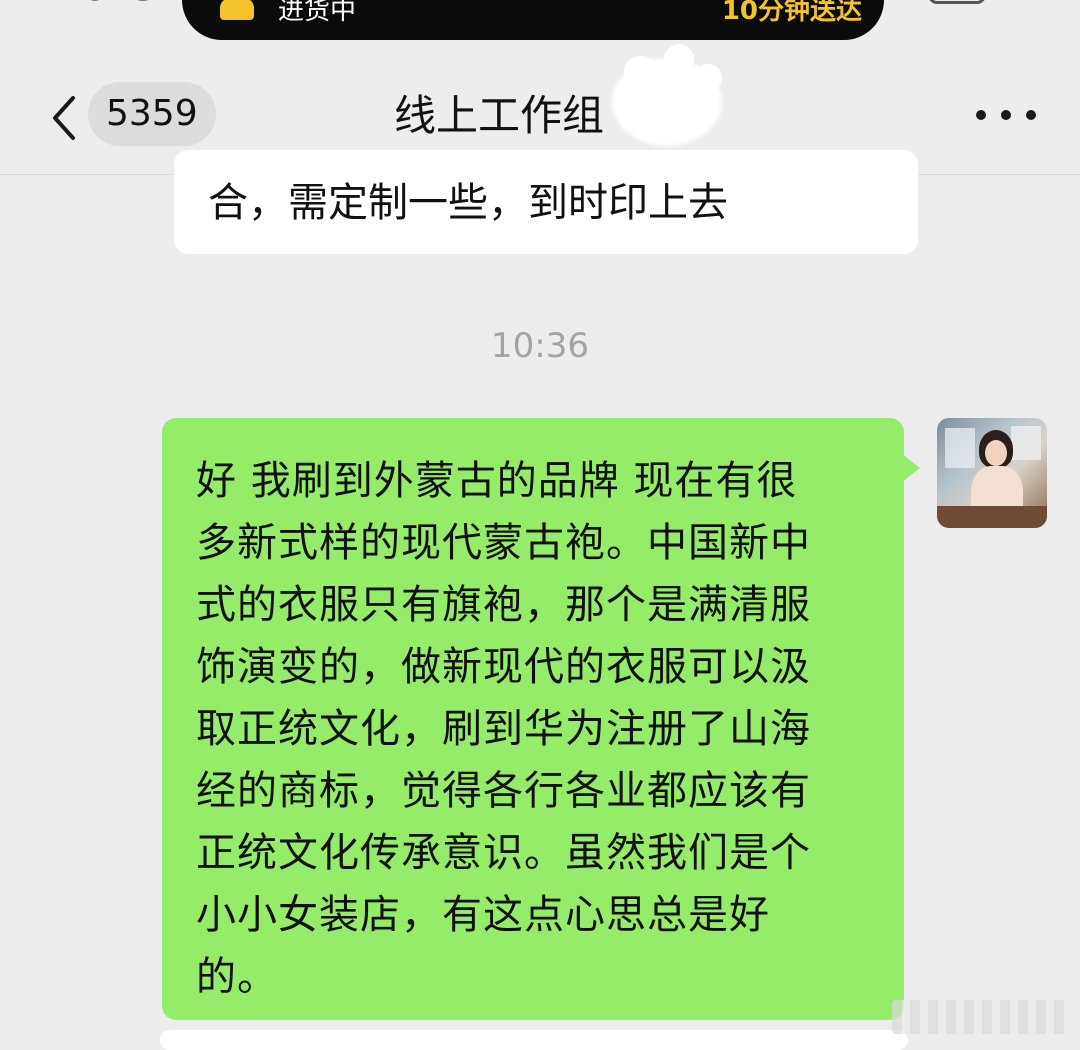 This screenshot has height=1050, width=1080. Describe the element at coordinates (503, 853) in the screenshot. I see `message-line: 正统文化传承意识。虽然我们是个` at that location.